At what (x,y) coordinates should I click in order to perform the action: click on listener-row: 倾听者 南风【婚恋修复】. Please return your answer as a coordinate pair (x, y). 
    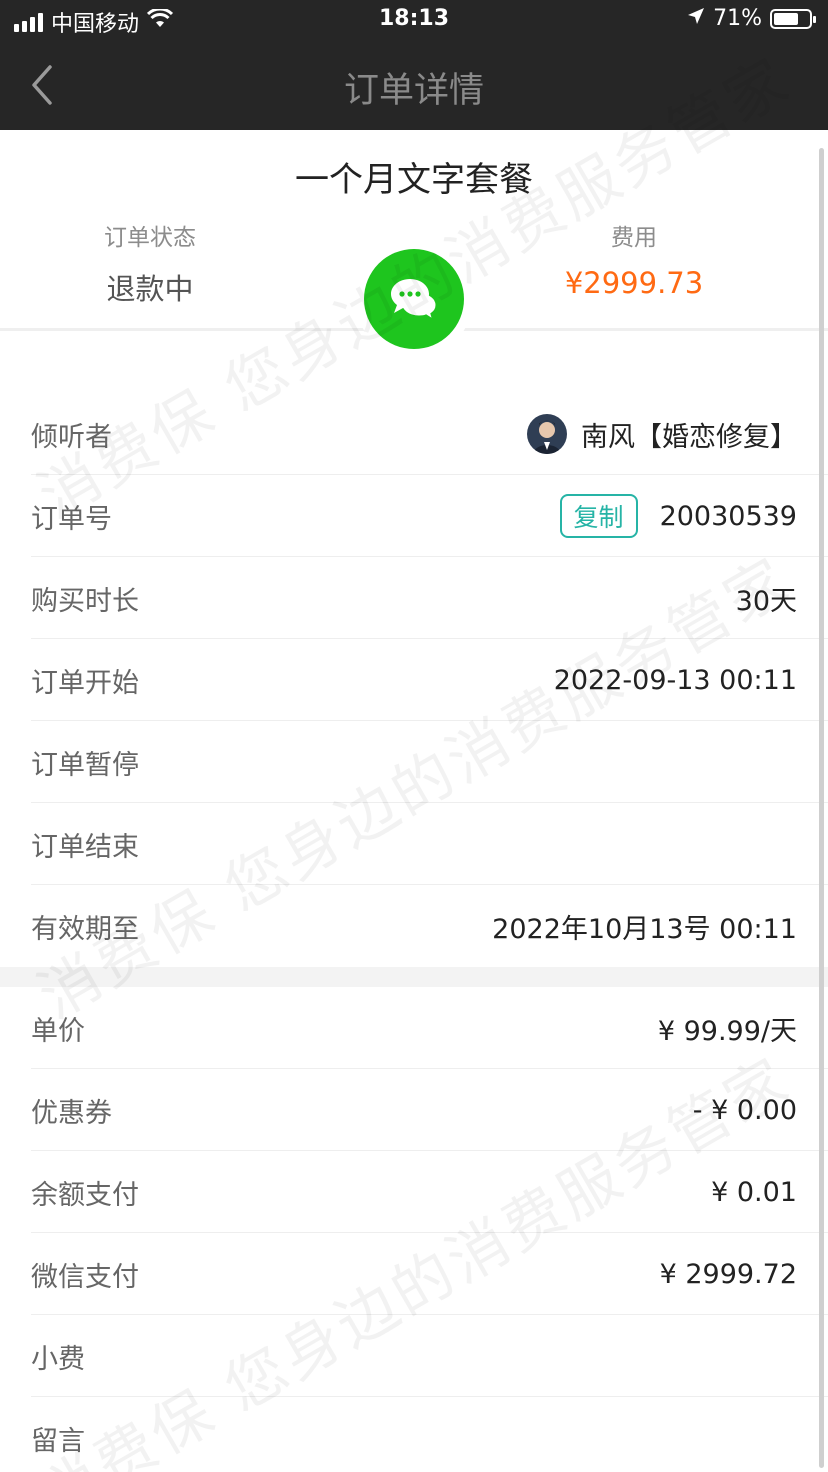
    Looking at the image, I should click on (414, 434).